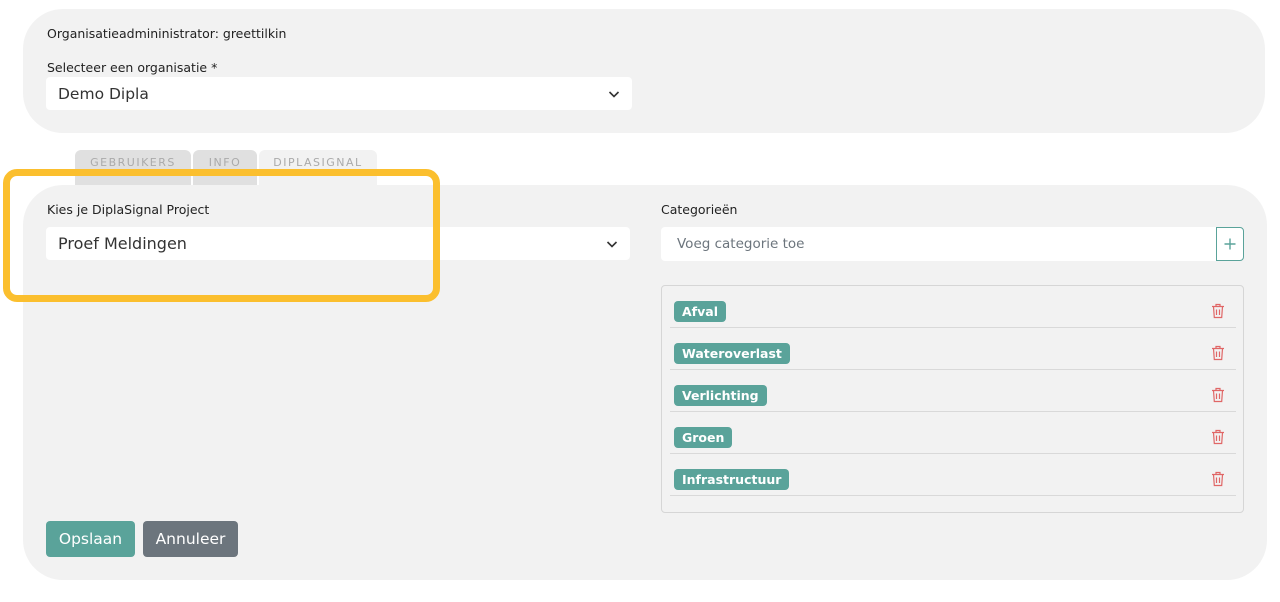  I want to click on category-input-placeholder: Voeg categorie toe, so click(741, 244).